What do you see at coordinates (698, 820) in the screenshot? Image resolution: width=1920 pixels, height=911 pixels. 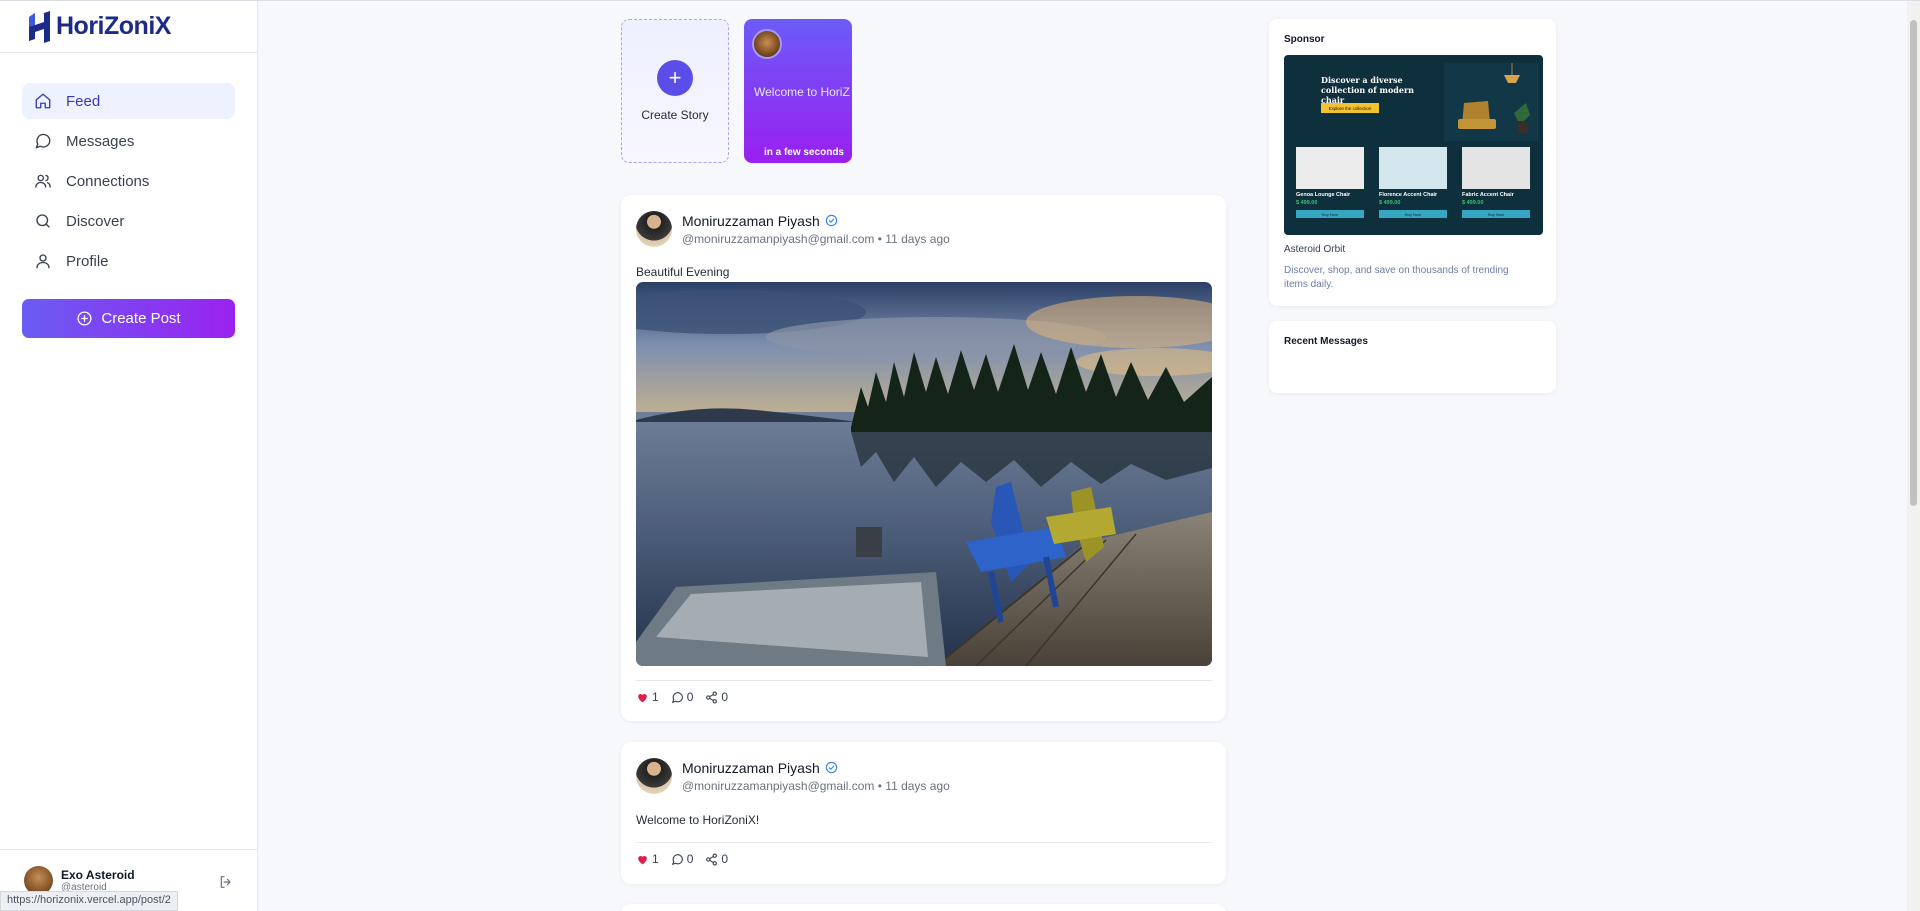 I see `post-text: Welcome to HoriZoniX!` at bounding box center [698, 820].